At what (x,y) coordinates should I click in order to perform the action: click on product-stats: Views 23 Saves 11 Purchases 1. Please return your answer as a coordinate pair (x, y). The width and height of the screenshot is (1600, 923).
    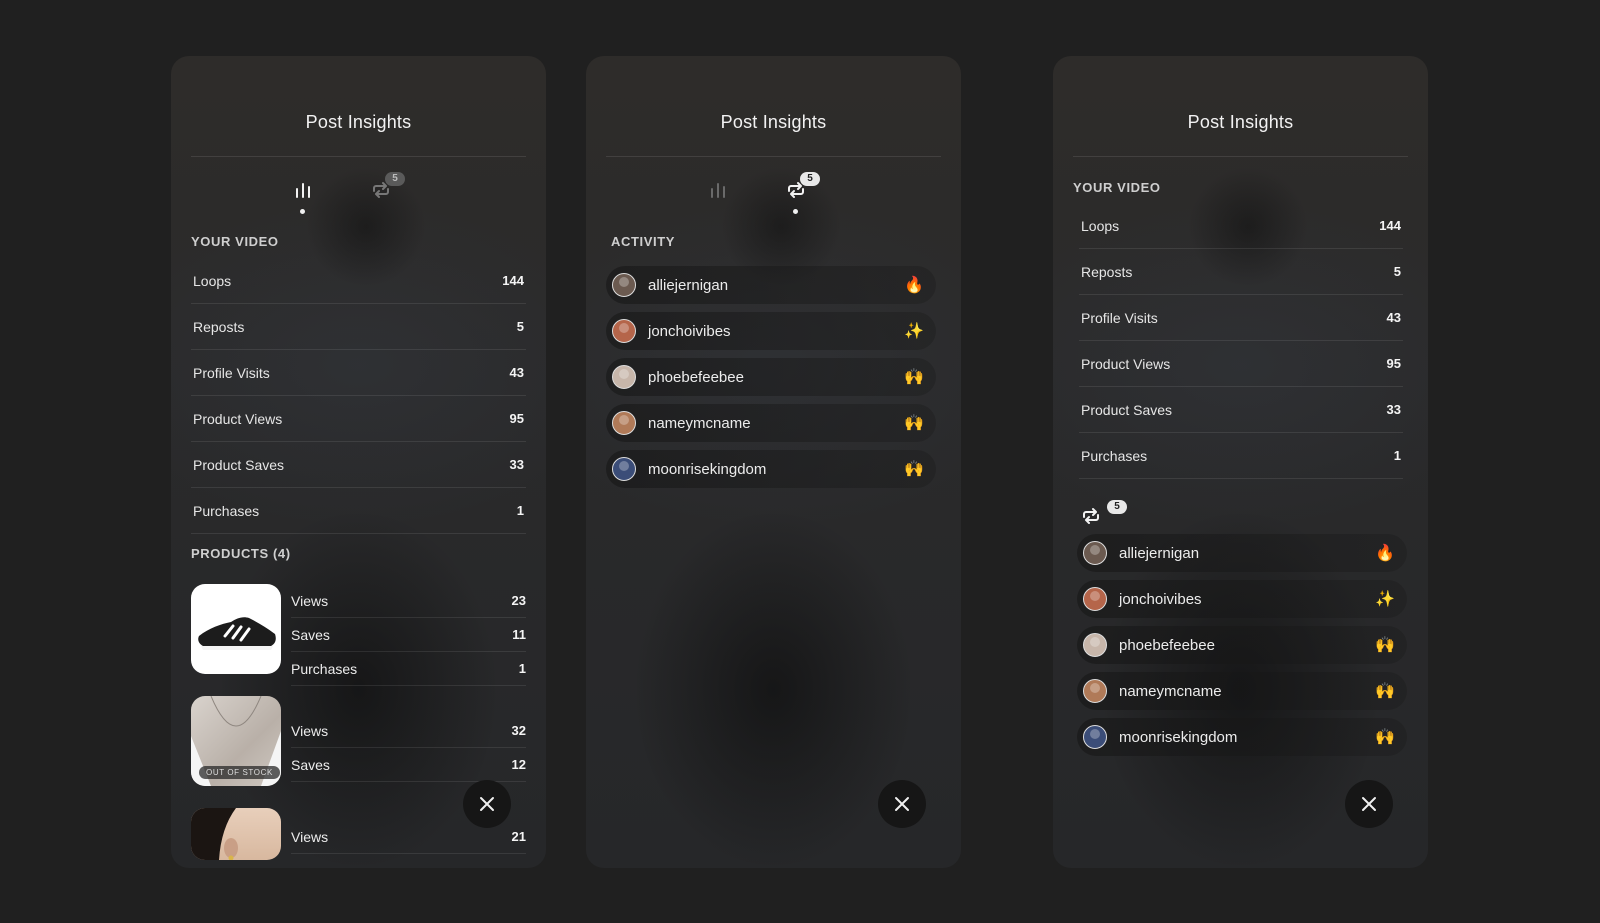
    Looking at the image, I should click on (408, 635).